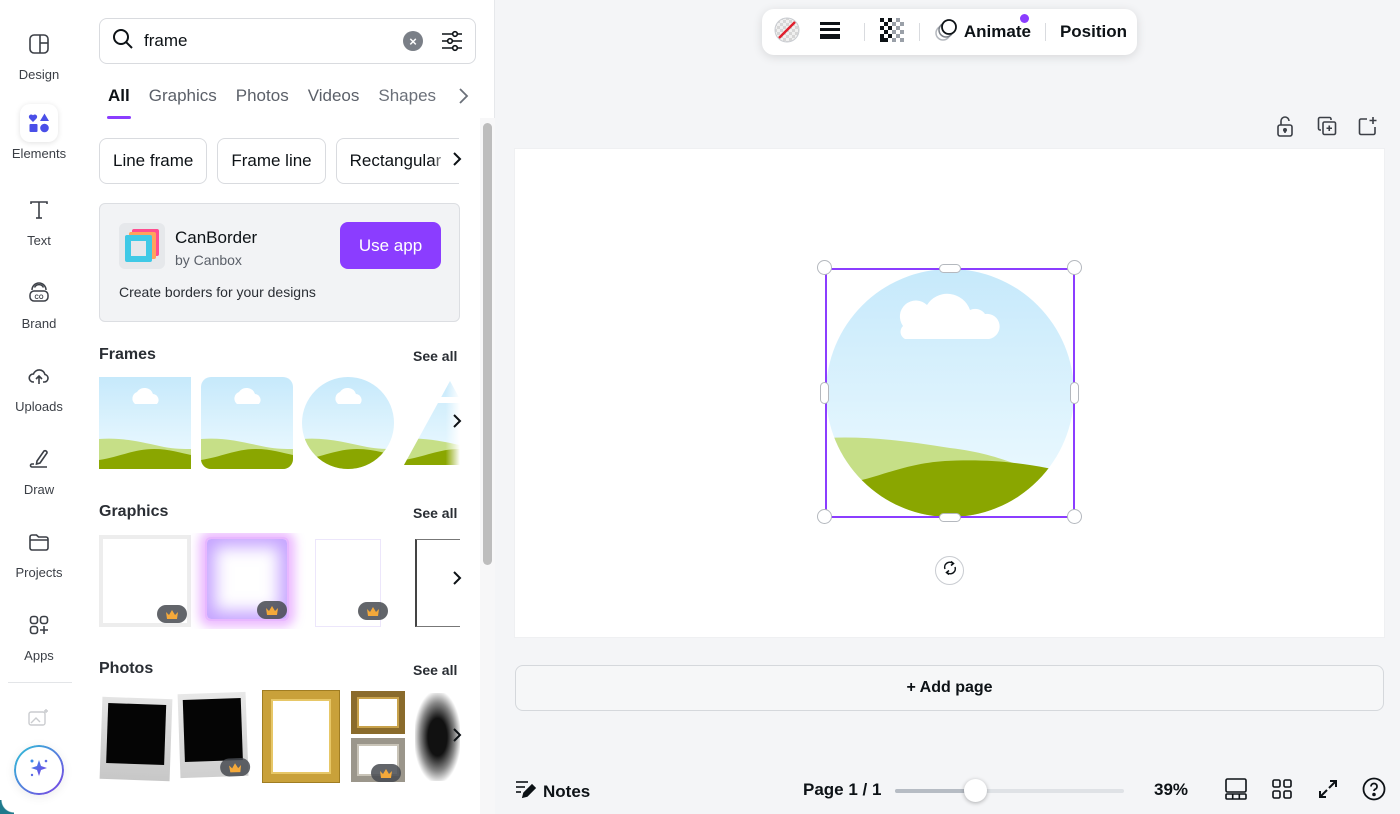  Describe the element at coordinates (145, 423) in the screenshot. I see `frame-thumb-square` at that location.